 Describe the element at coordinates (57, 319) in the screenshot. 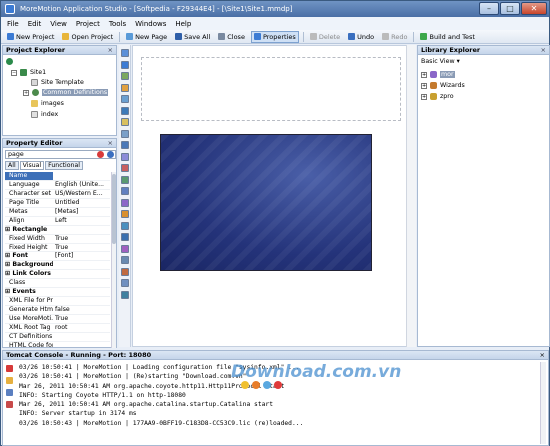

I see `property-row: Use MoreMoti... True` at that location.